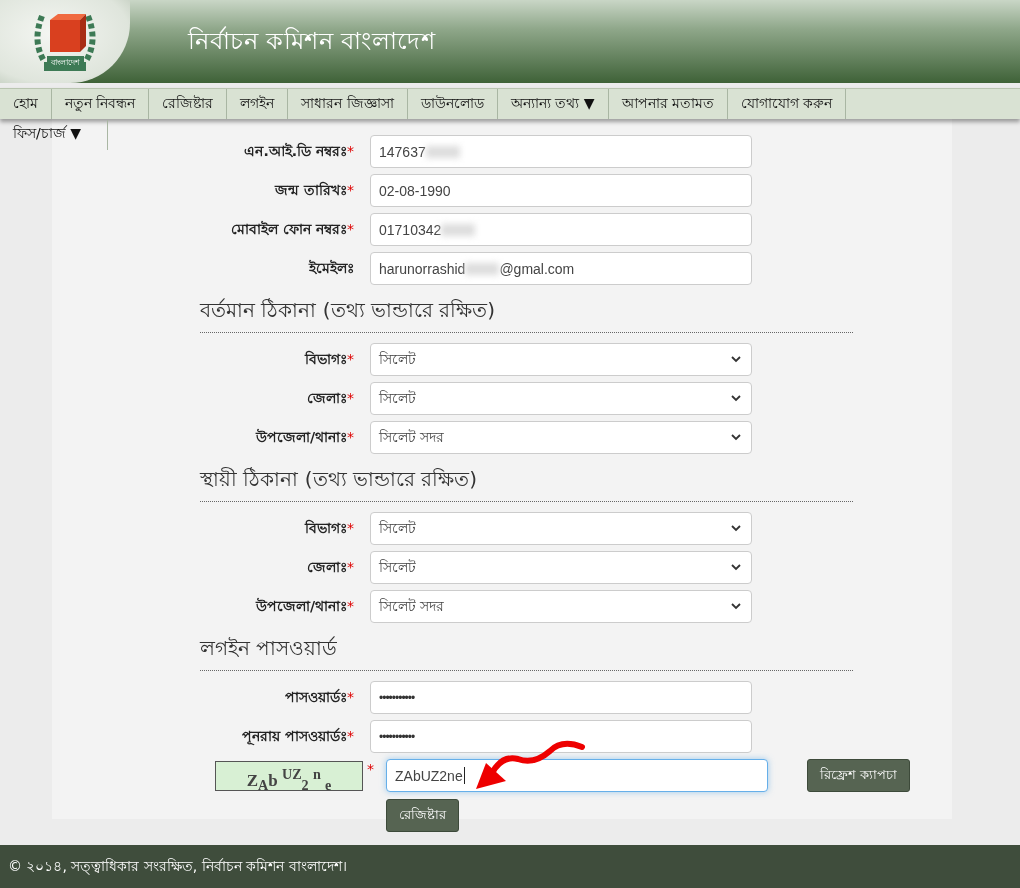 Image resolution: width=1020 pixels, height=888 pixels. Describe the element at coordinates (526, 652) in the screenshot. I see `section-heading: লগইন পাসওয়ার্ড` at that location.